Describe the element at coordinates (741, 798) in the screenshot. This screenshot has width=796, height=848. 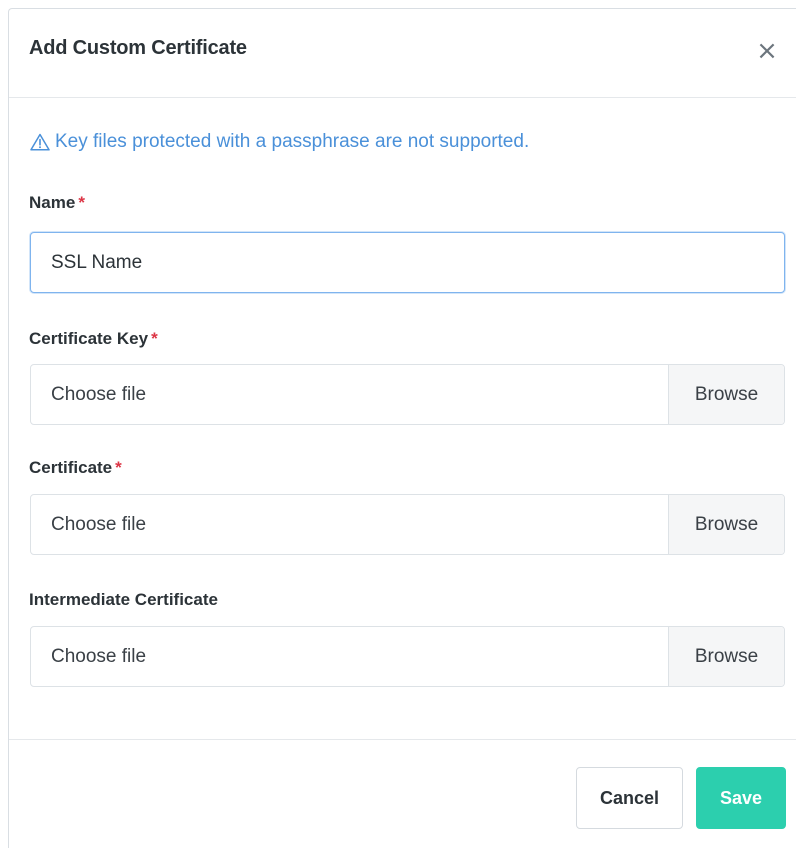
I see `save-button: Save` at that location.